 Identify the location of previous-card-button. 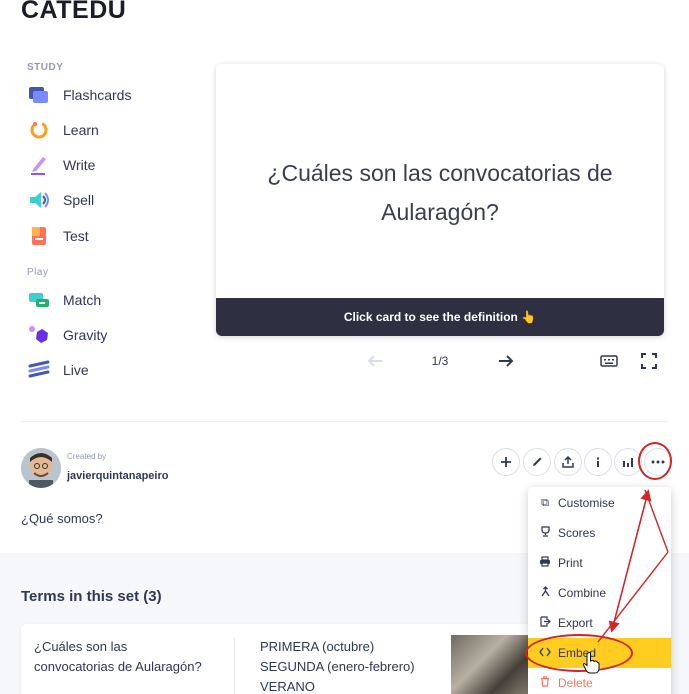
(375, 361).